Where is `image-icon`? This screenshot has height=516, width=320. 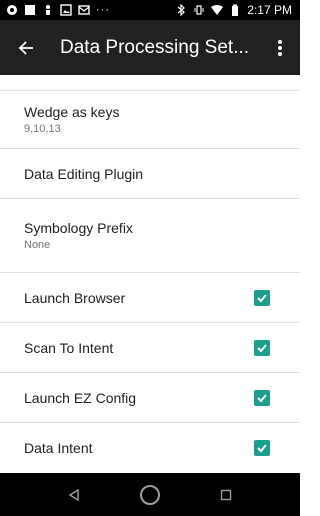
image-icon is located at coordinates (66, 10).